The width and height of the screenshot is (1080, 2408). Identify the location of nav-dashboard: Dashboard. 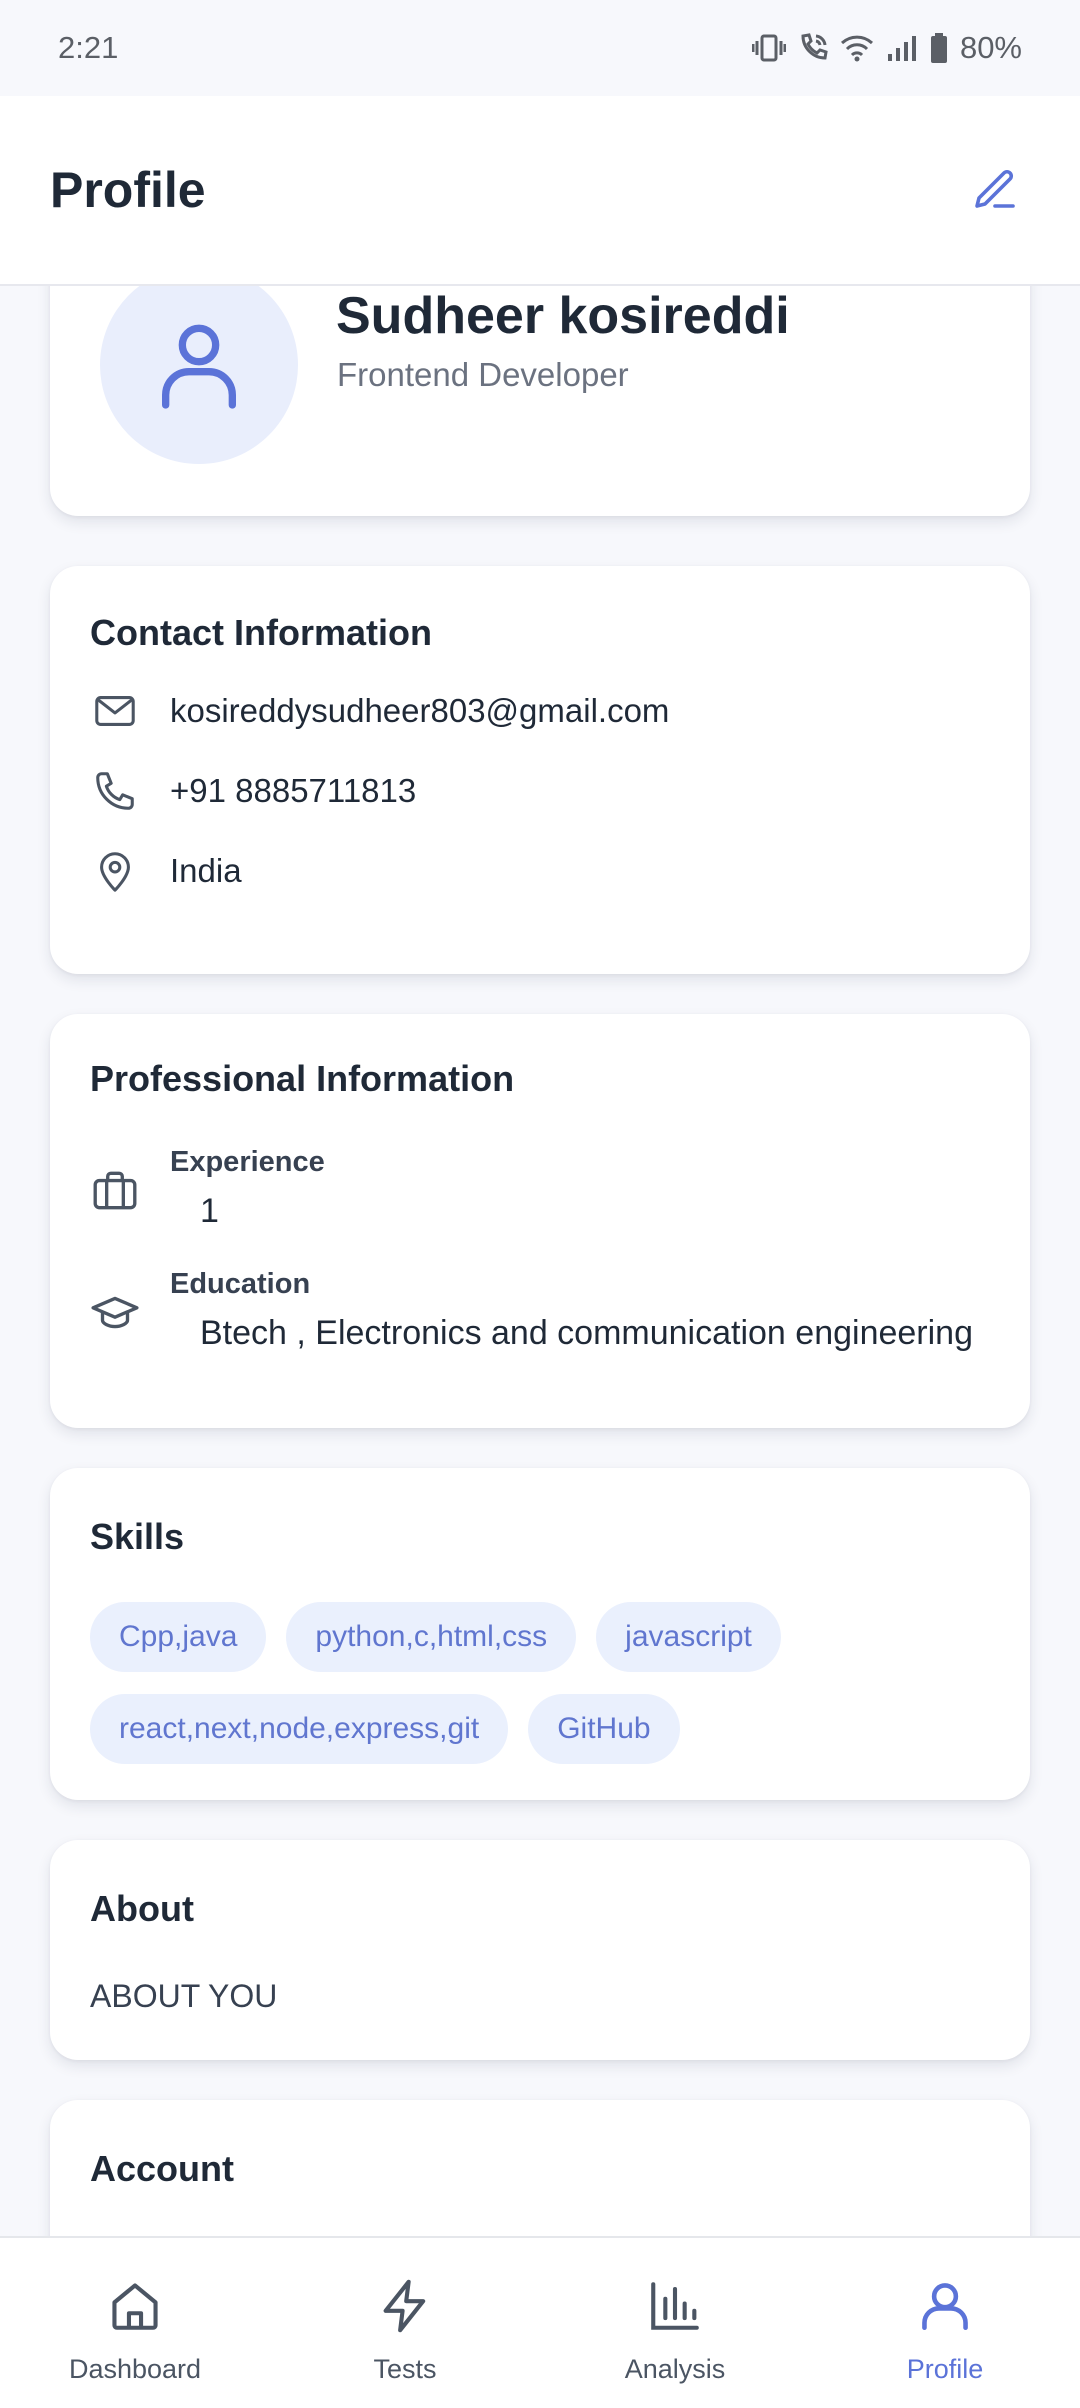
(135, 2323).